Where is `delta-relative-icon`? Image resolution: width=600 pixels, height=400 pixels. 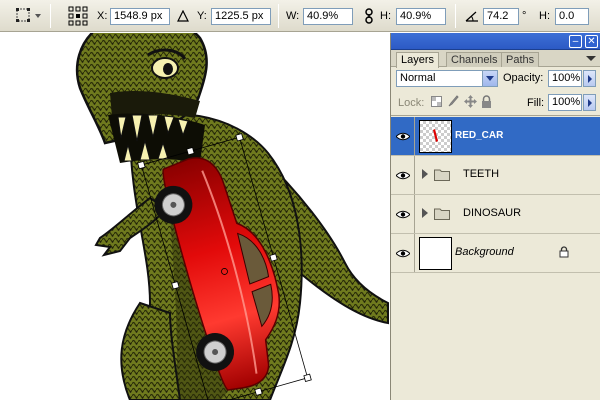 delta-relative-icon is located at coordinates (183, 16).